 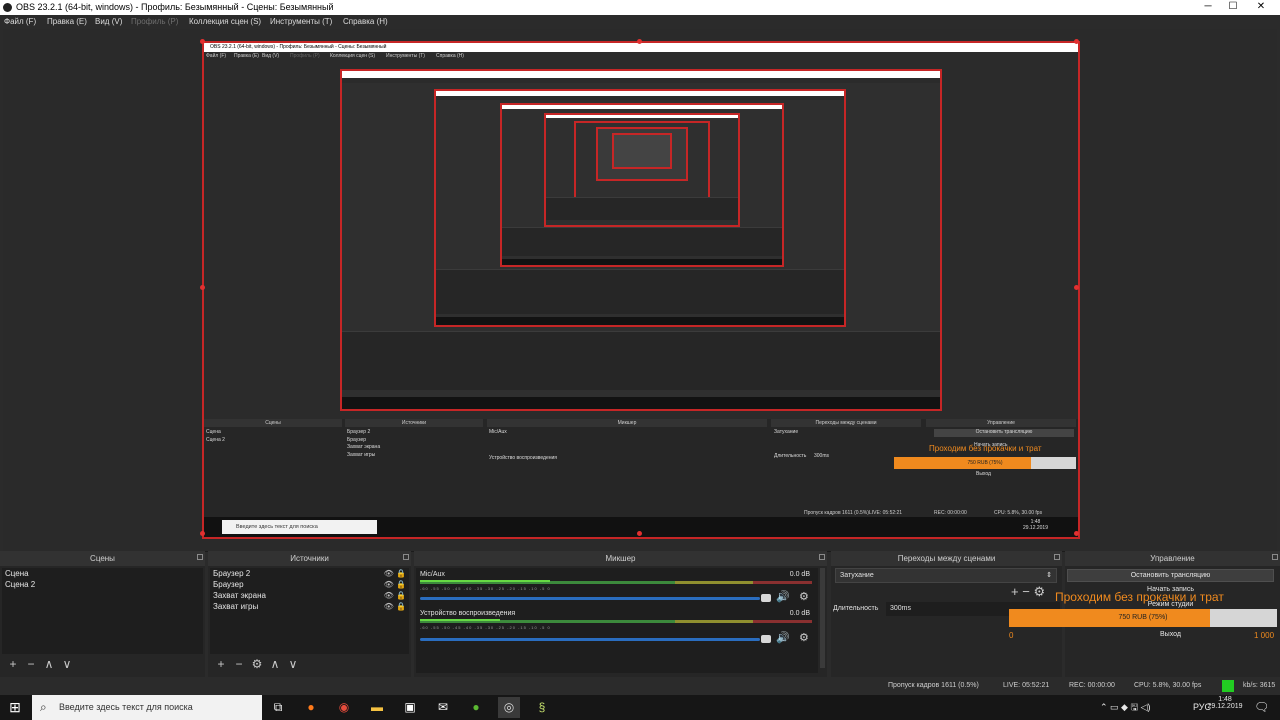 I want to click on nested-source-item: Захват игры, so click(x=361, y=454).